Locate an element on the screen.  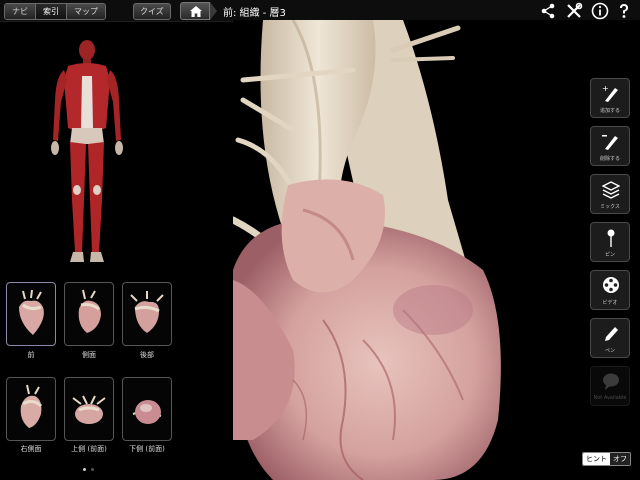
mix-tool-label: ミックス is located at coordinates (610, 207).